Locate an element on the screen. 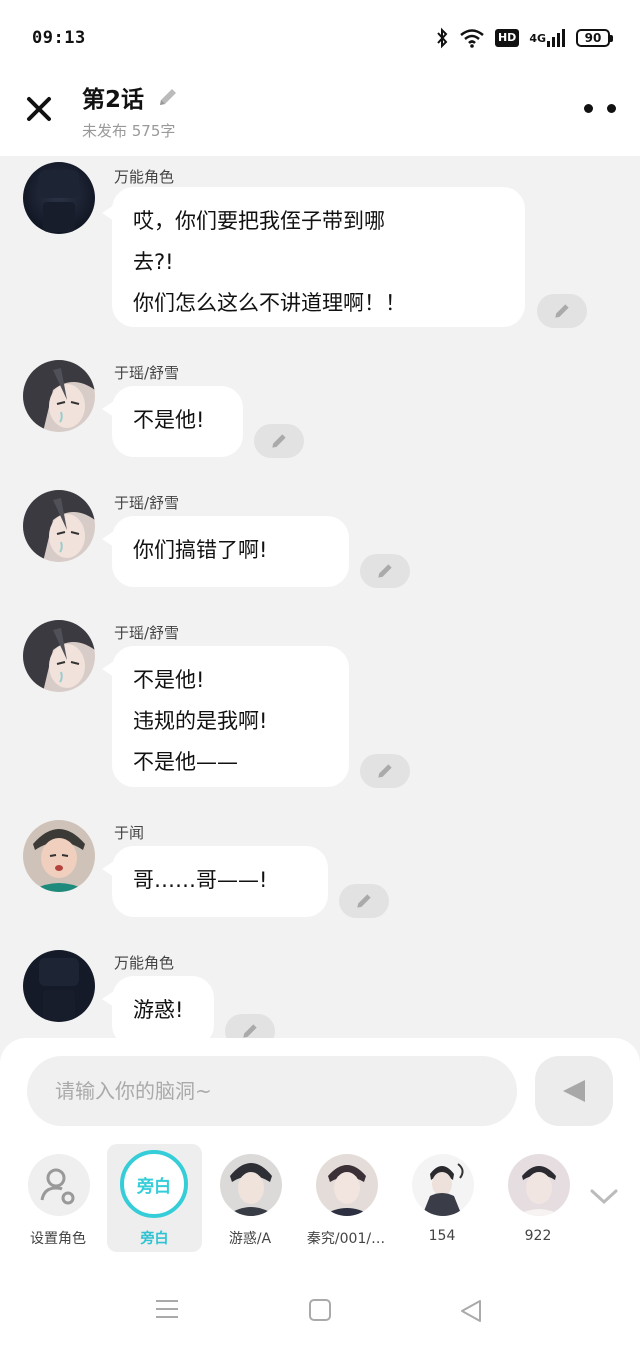 The image size is (640, 1351). hd-badge: HD is located at coordinates (507, 38).